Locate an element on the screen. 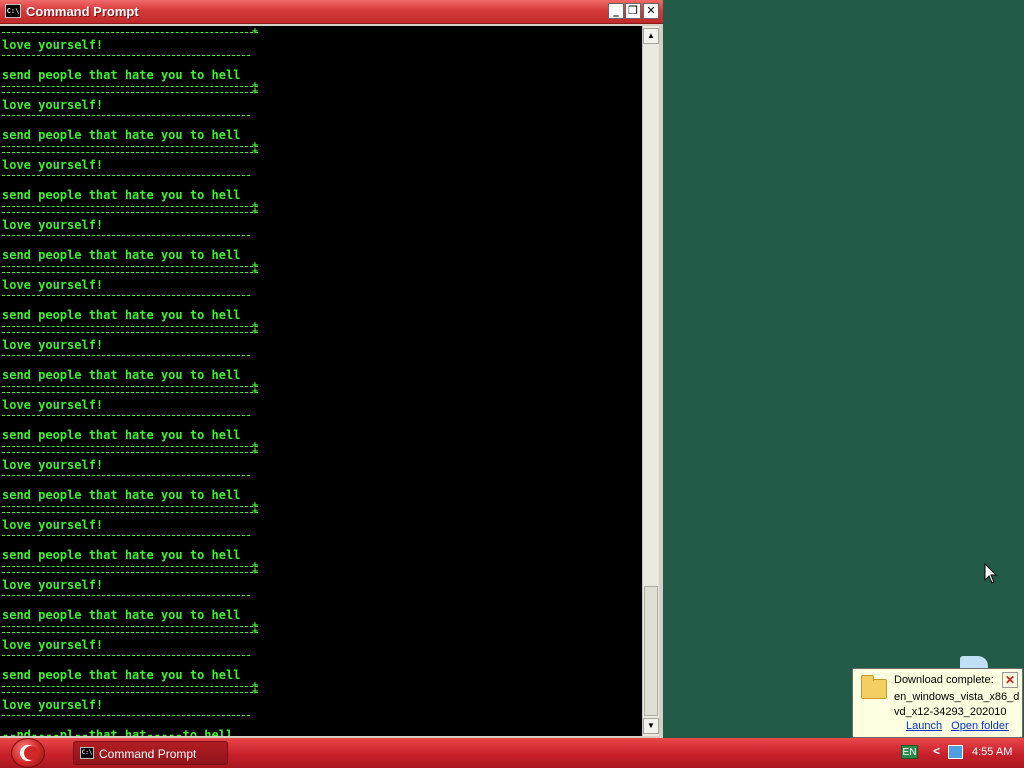 The height and width of the screenshot is (768, 1024). language-indicator: EN is located at coordinates (909, 752).